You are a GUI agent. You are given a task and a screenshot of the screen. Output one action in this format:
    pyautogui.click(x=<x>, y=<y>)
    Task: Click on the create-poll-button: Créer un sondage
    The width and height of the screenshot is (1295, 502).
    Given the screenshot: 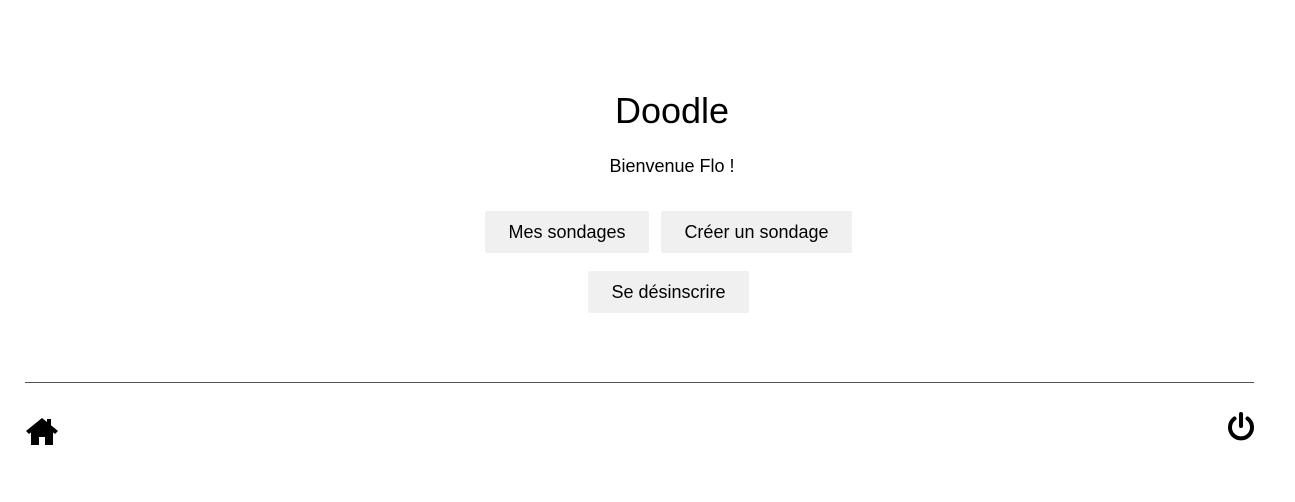 What is the action you would take?
    pyautogui.click(x=756, y=232)
    